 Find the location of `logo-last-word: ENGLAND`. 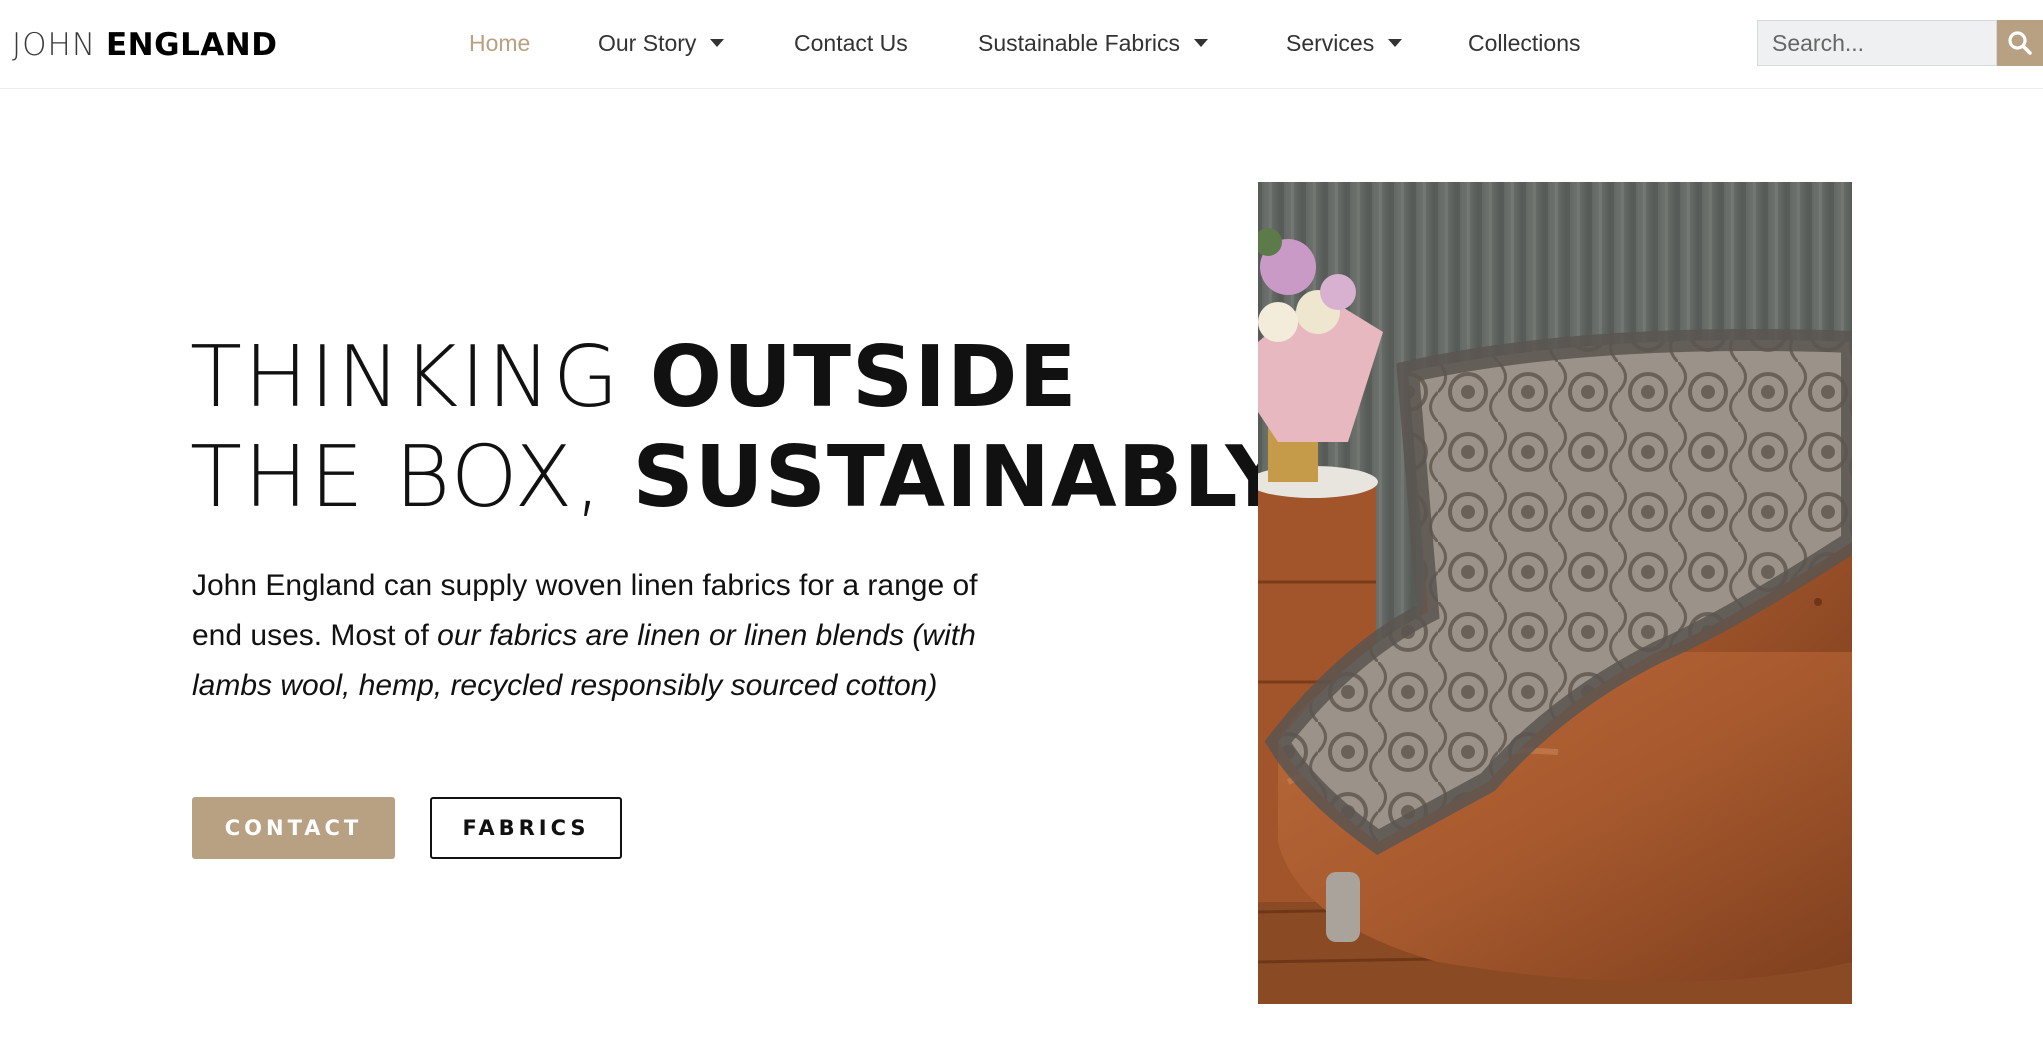

logo-last-word: ENGLAND is located at coordinates (192, 45).